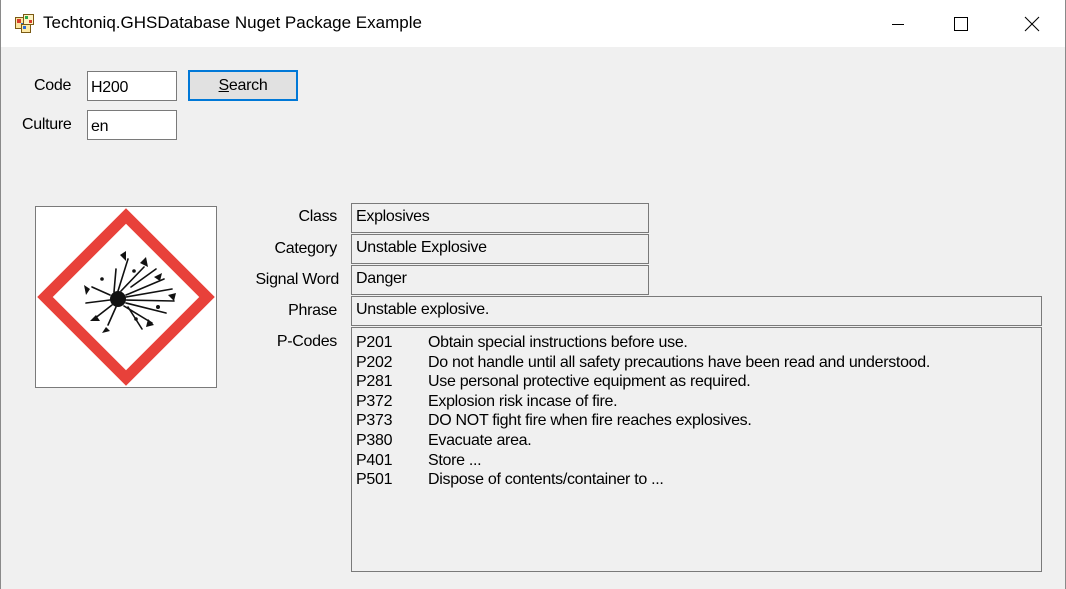  I want to click on phrase-label: Phrase, so click(312, 310).